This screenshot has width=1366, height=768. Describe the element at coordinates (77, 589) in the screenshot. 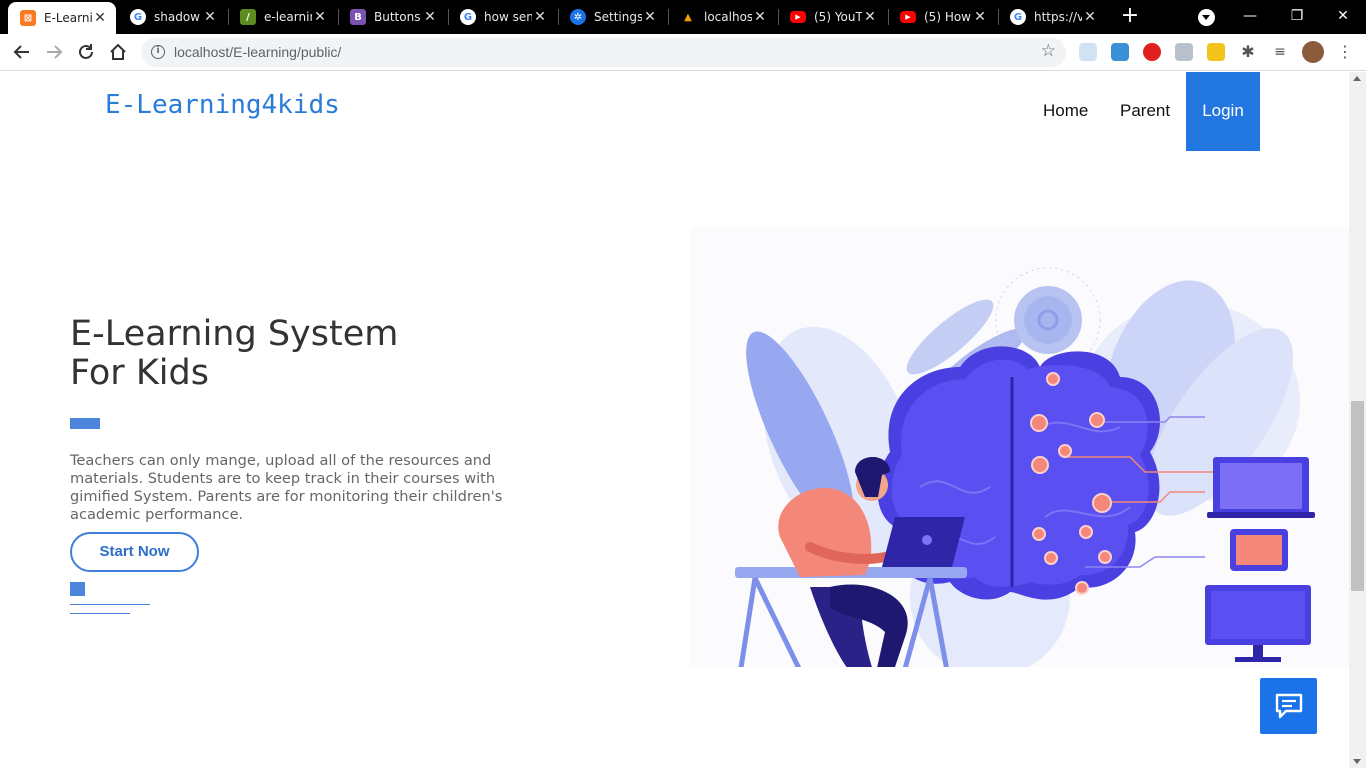

I see `decorative-square` at that location.